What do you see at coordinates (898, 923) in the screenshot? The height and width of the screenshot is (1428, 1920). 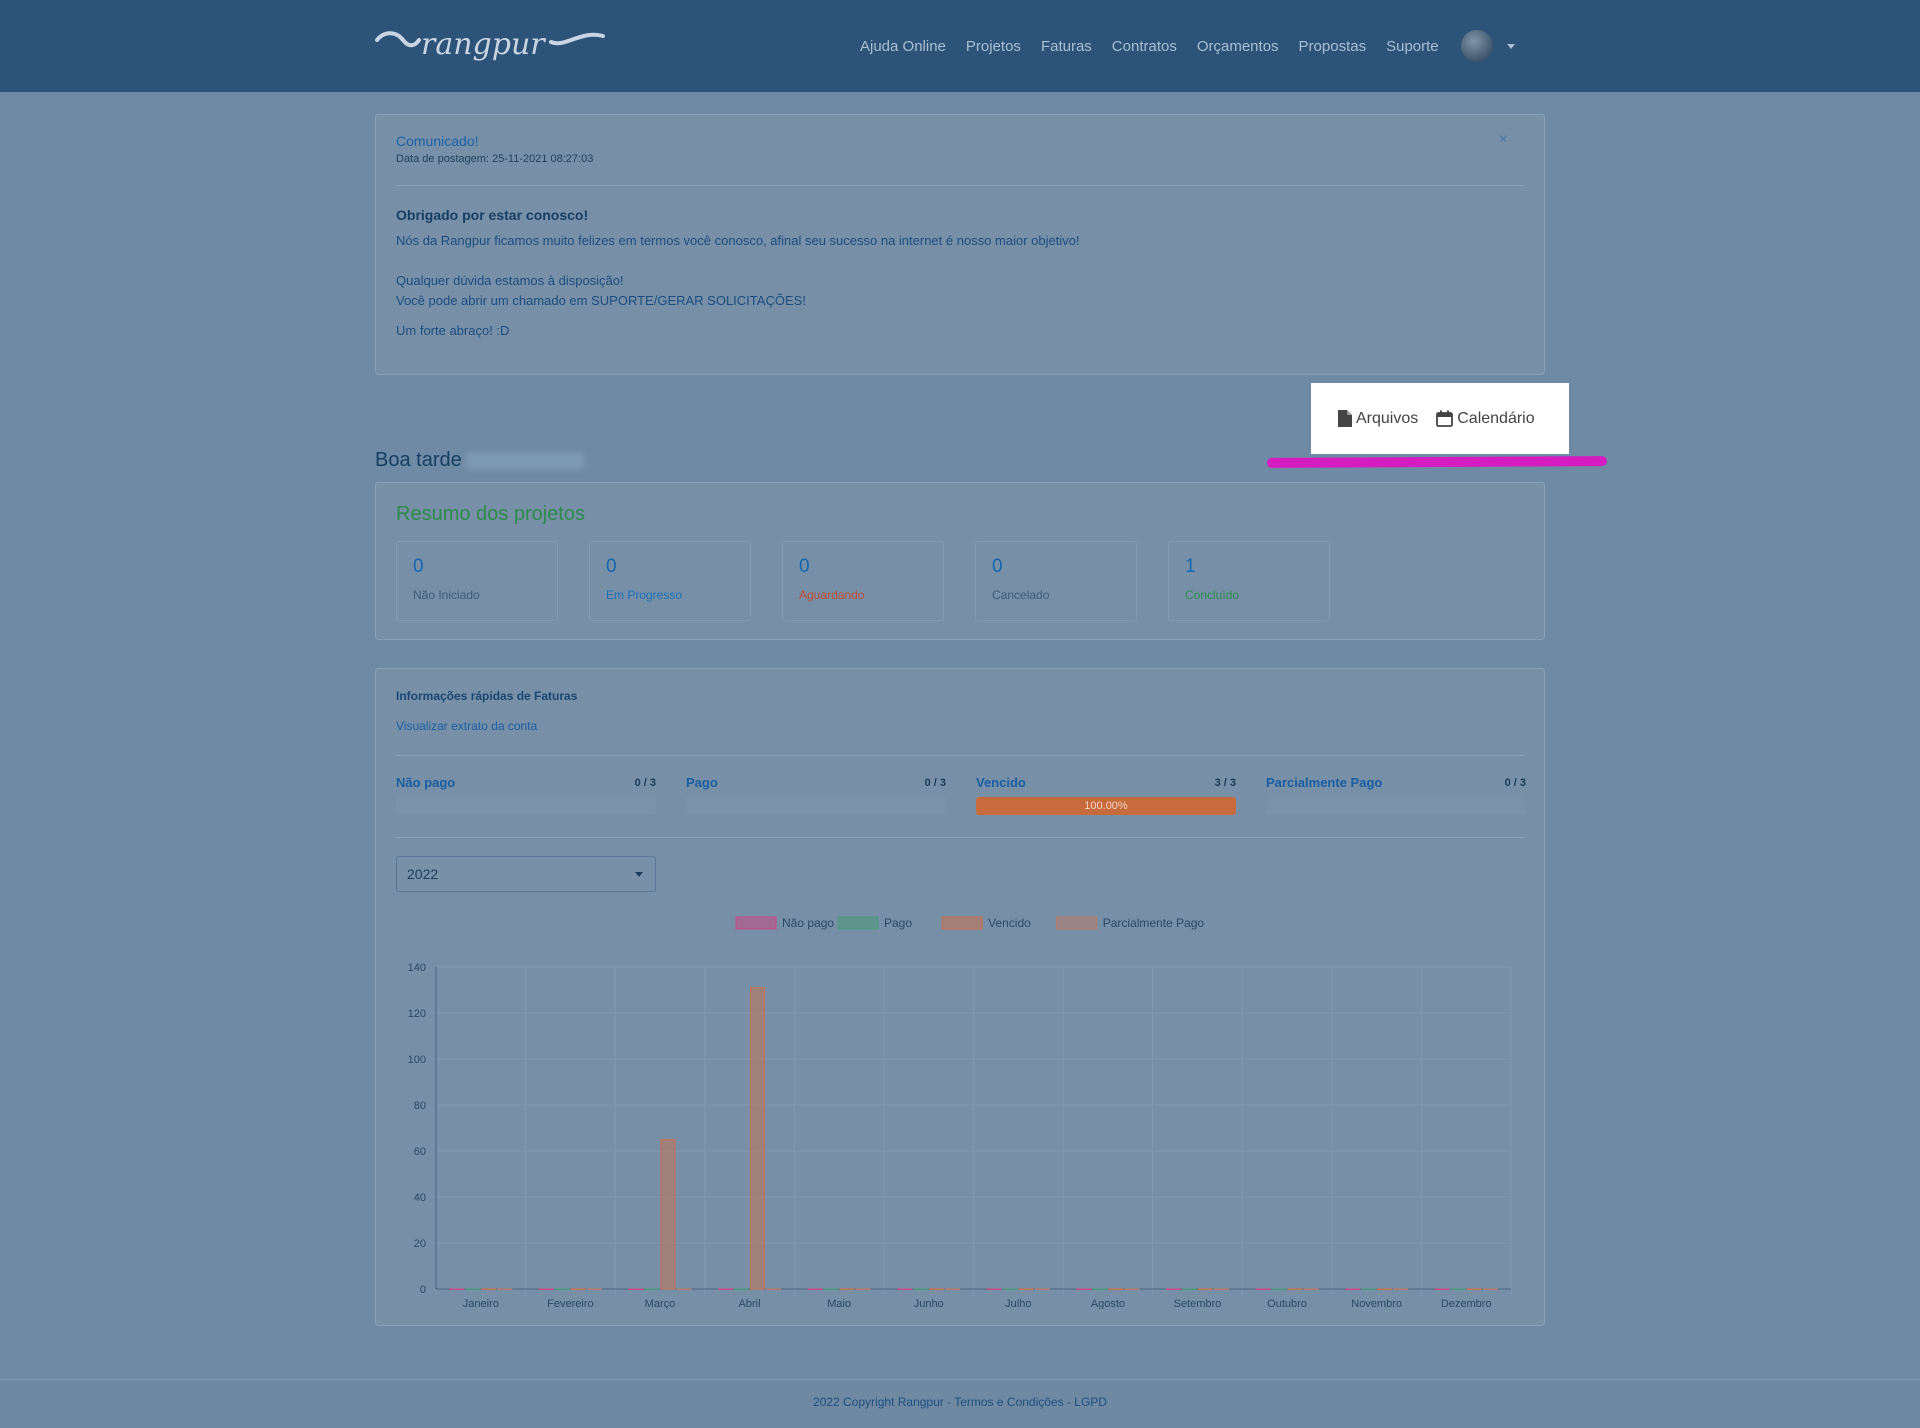 I see `legend-label: Pago` at bounding box center [898, 923].